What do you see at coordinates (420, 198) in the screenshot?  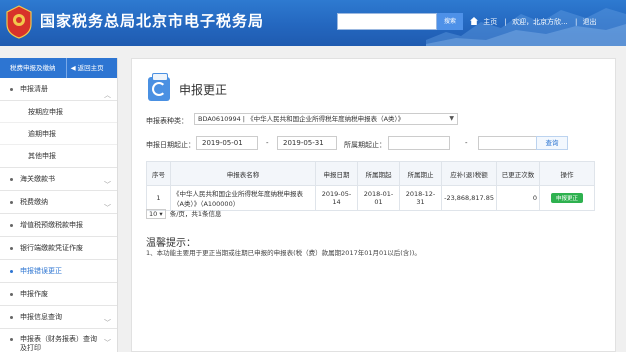 I see `cell-period-to: 2018-12-31` at bounding box center [420, 198].